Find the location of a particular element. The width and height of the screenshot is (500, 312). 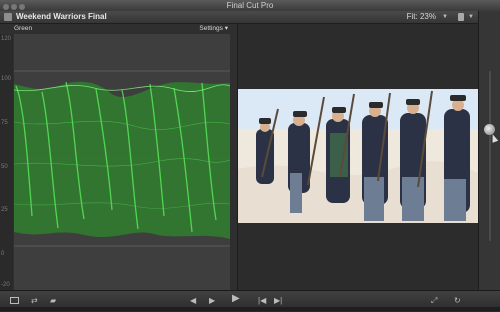

fit-label: Fit: 23% is located at coordinates (421, 17).